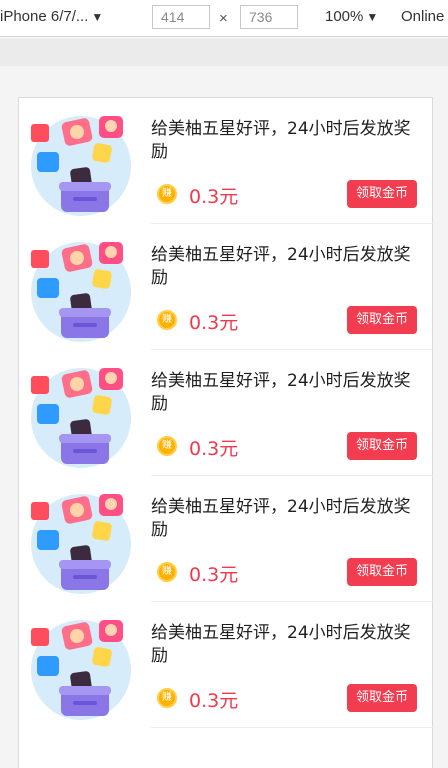  What do you see at coordinates (181, 17) in the screenshot?
I see `width-input: 414` at bounding box center [181, 17].